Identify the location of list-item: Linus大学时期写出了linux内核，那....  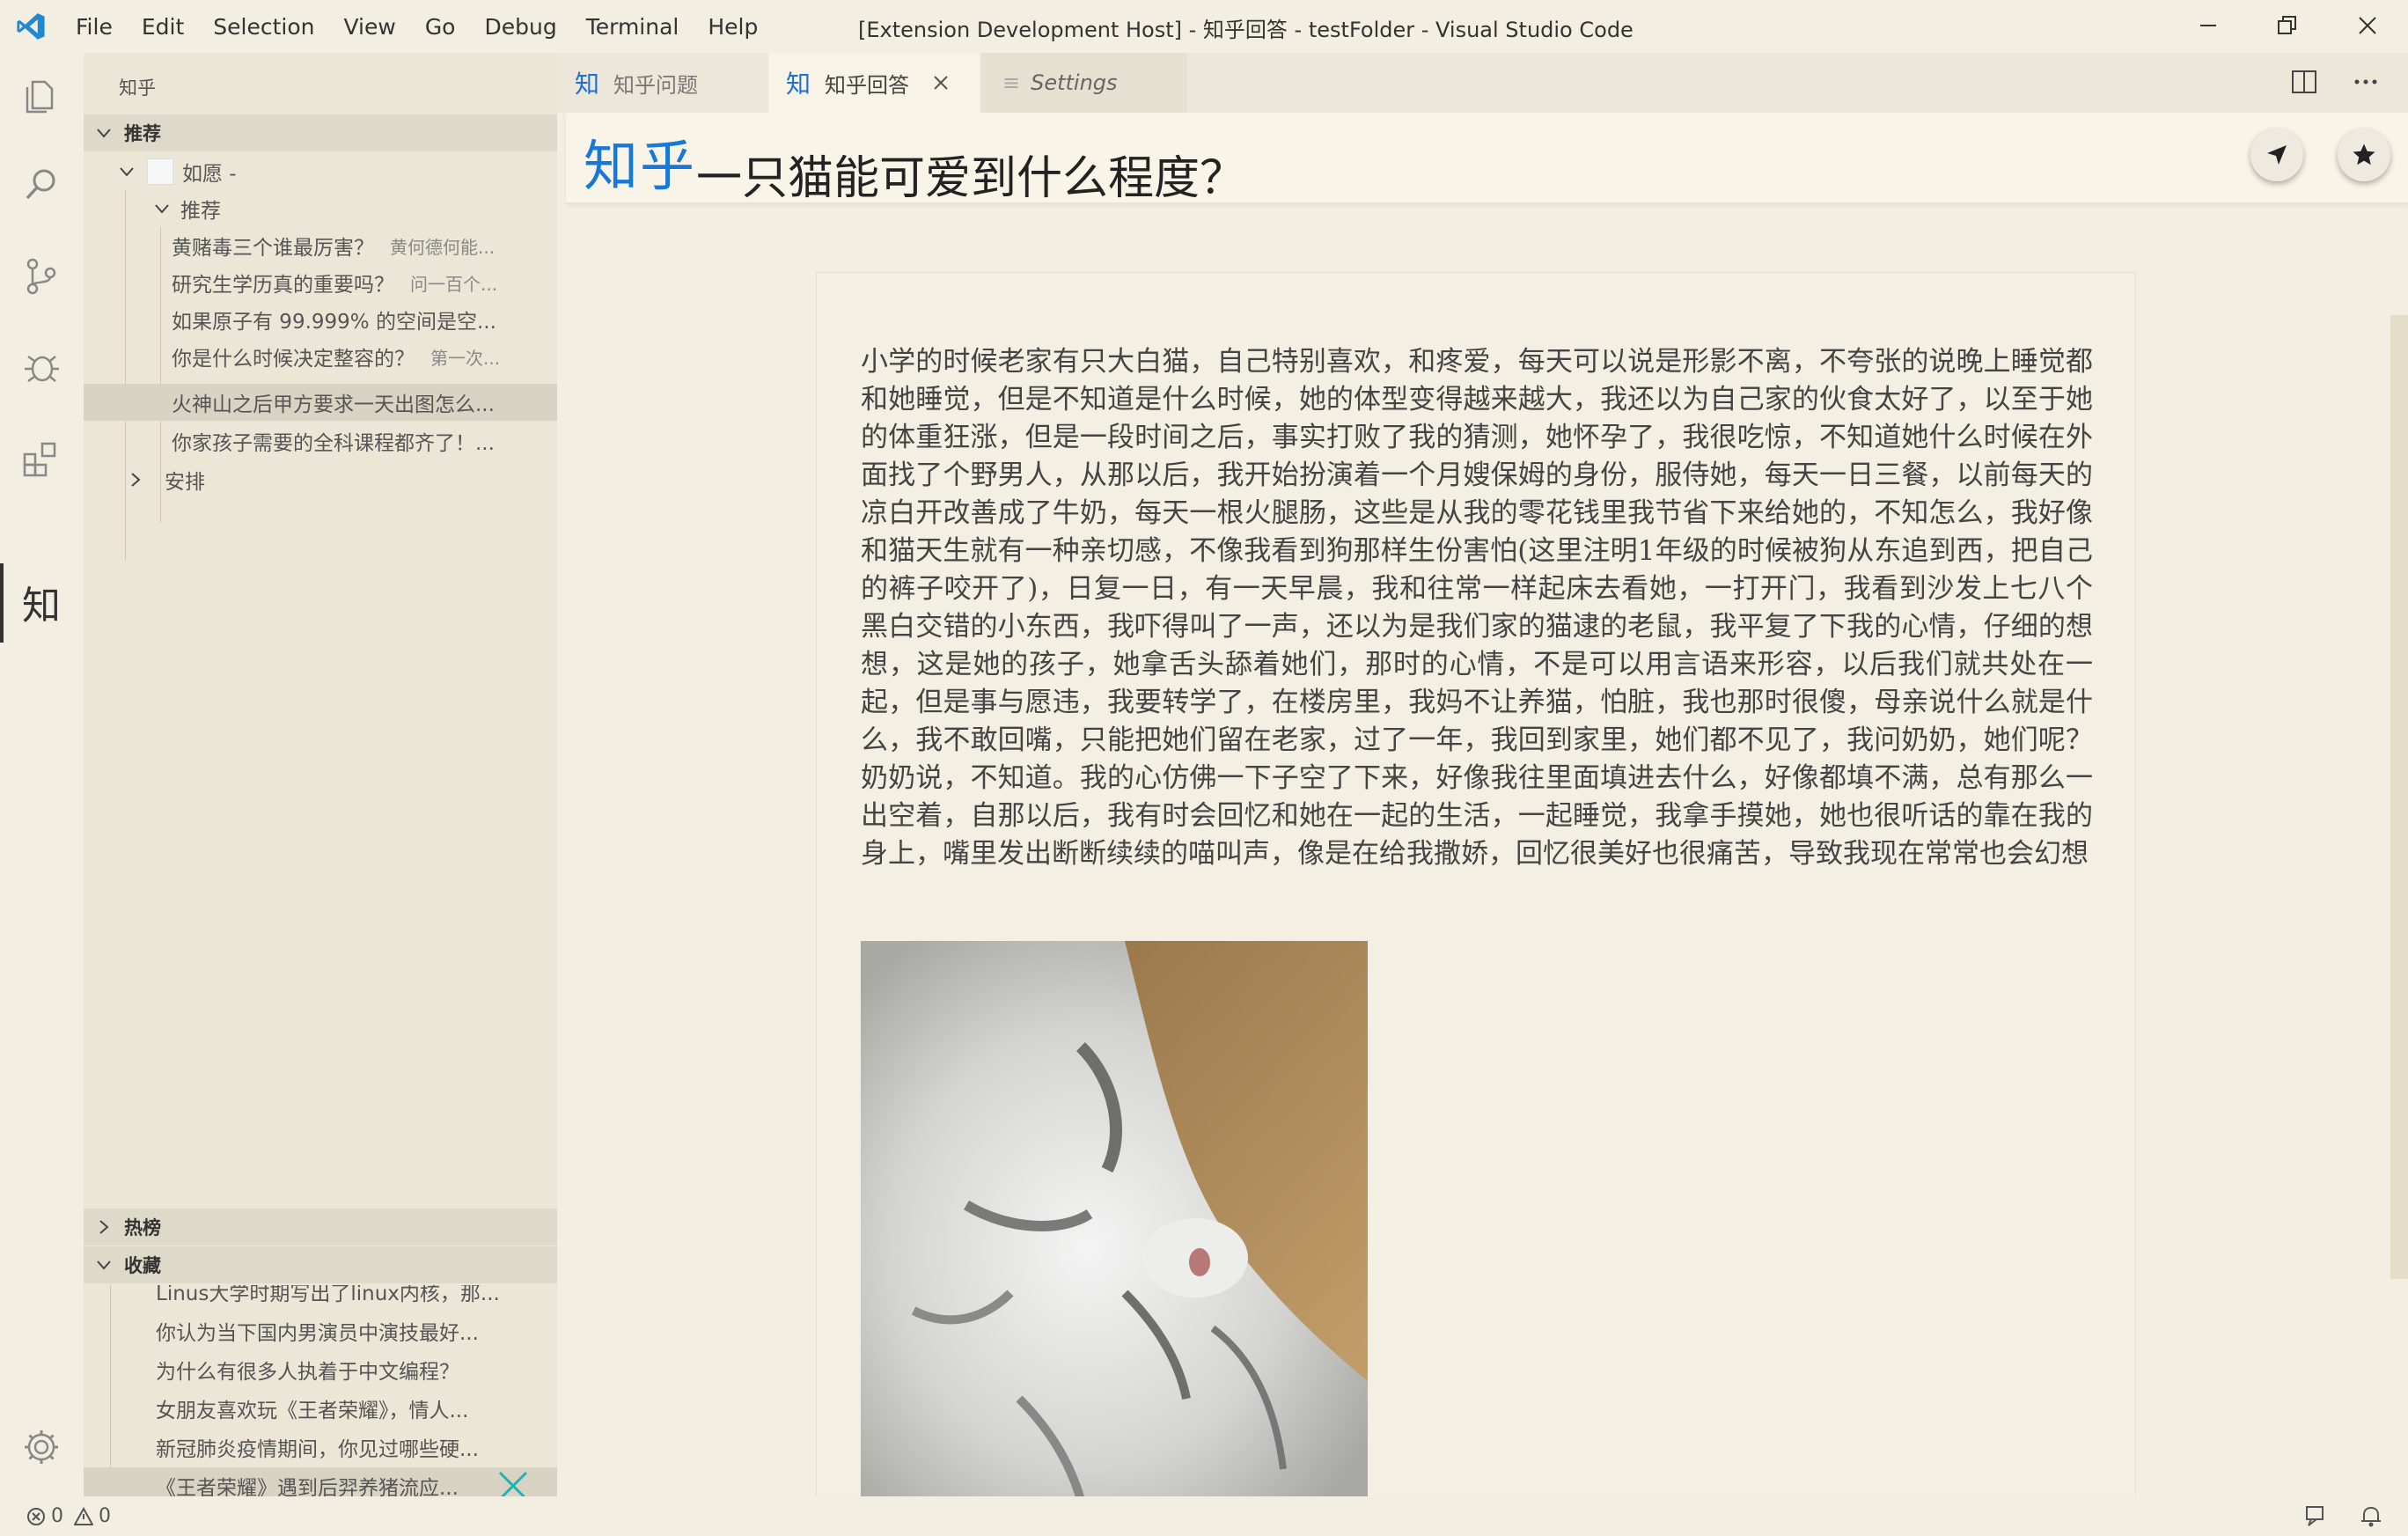
(320, 1299).